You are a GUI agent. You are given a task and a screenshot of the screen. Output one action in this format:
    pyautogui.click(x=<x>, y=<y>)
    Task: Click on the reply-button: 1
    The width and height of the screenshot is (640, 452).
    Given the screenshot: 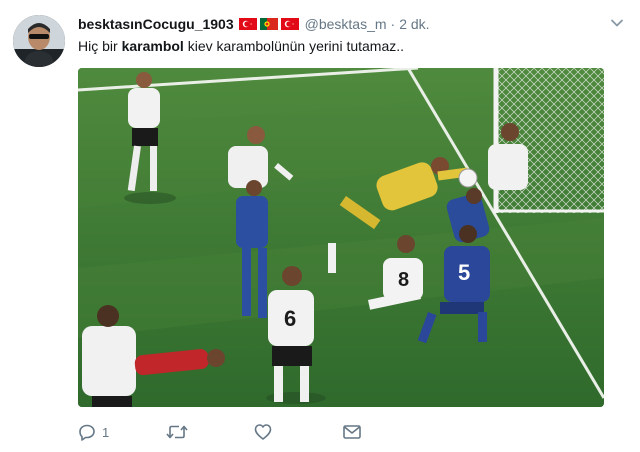 What is the action you would take?
    pyautogui.click(x=122, y=432)
    